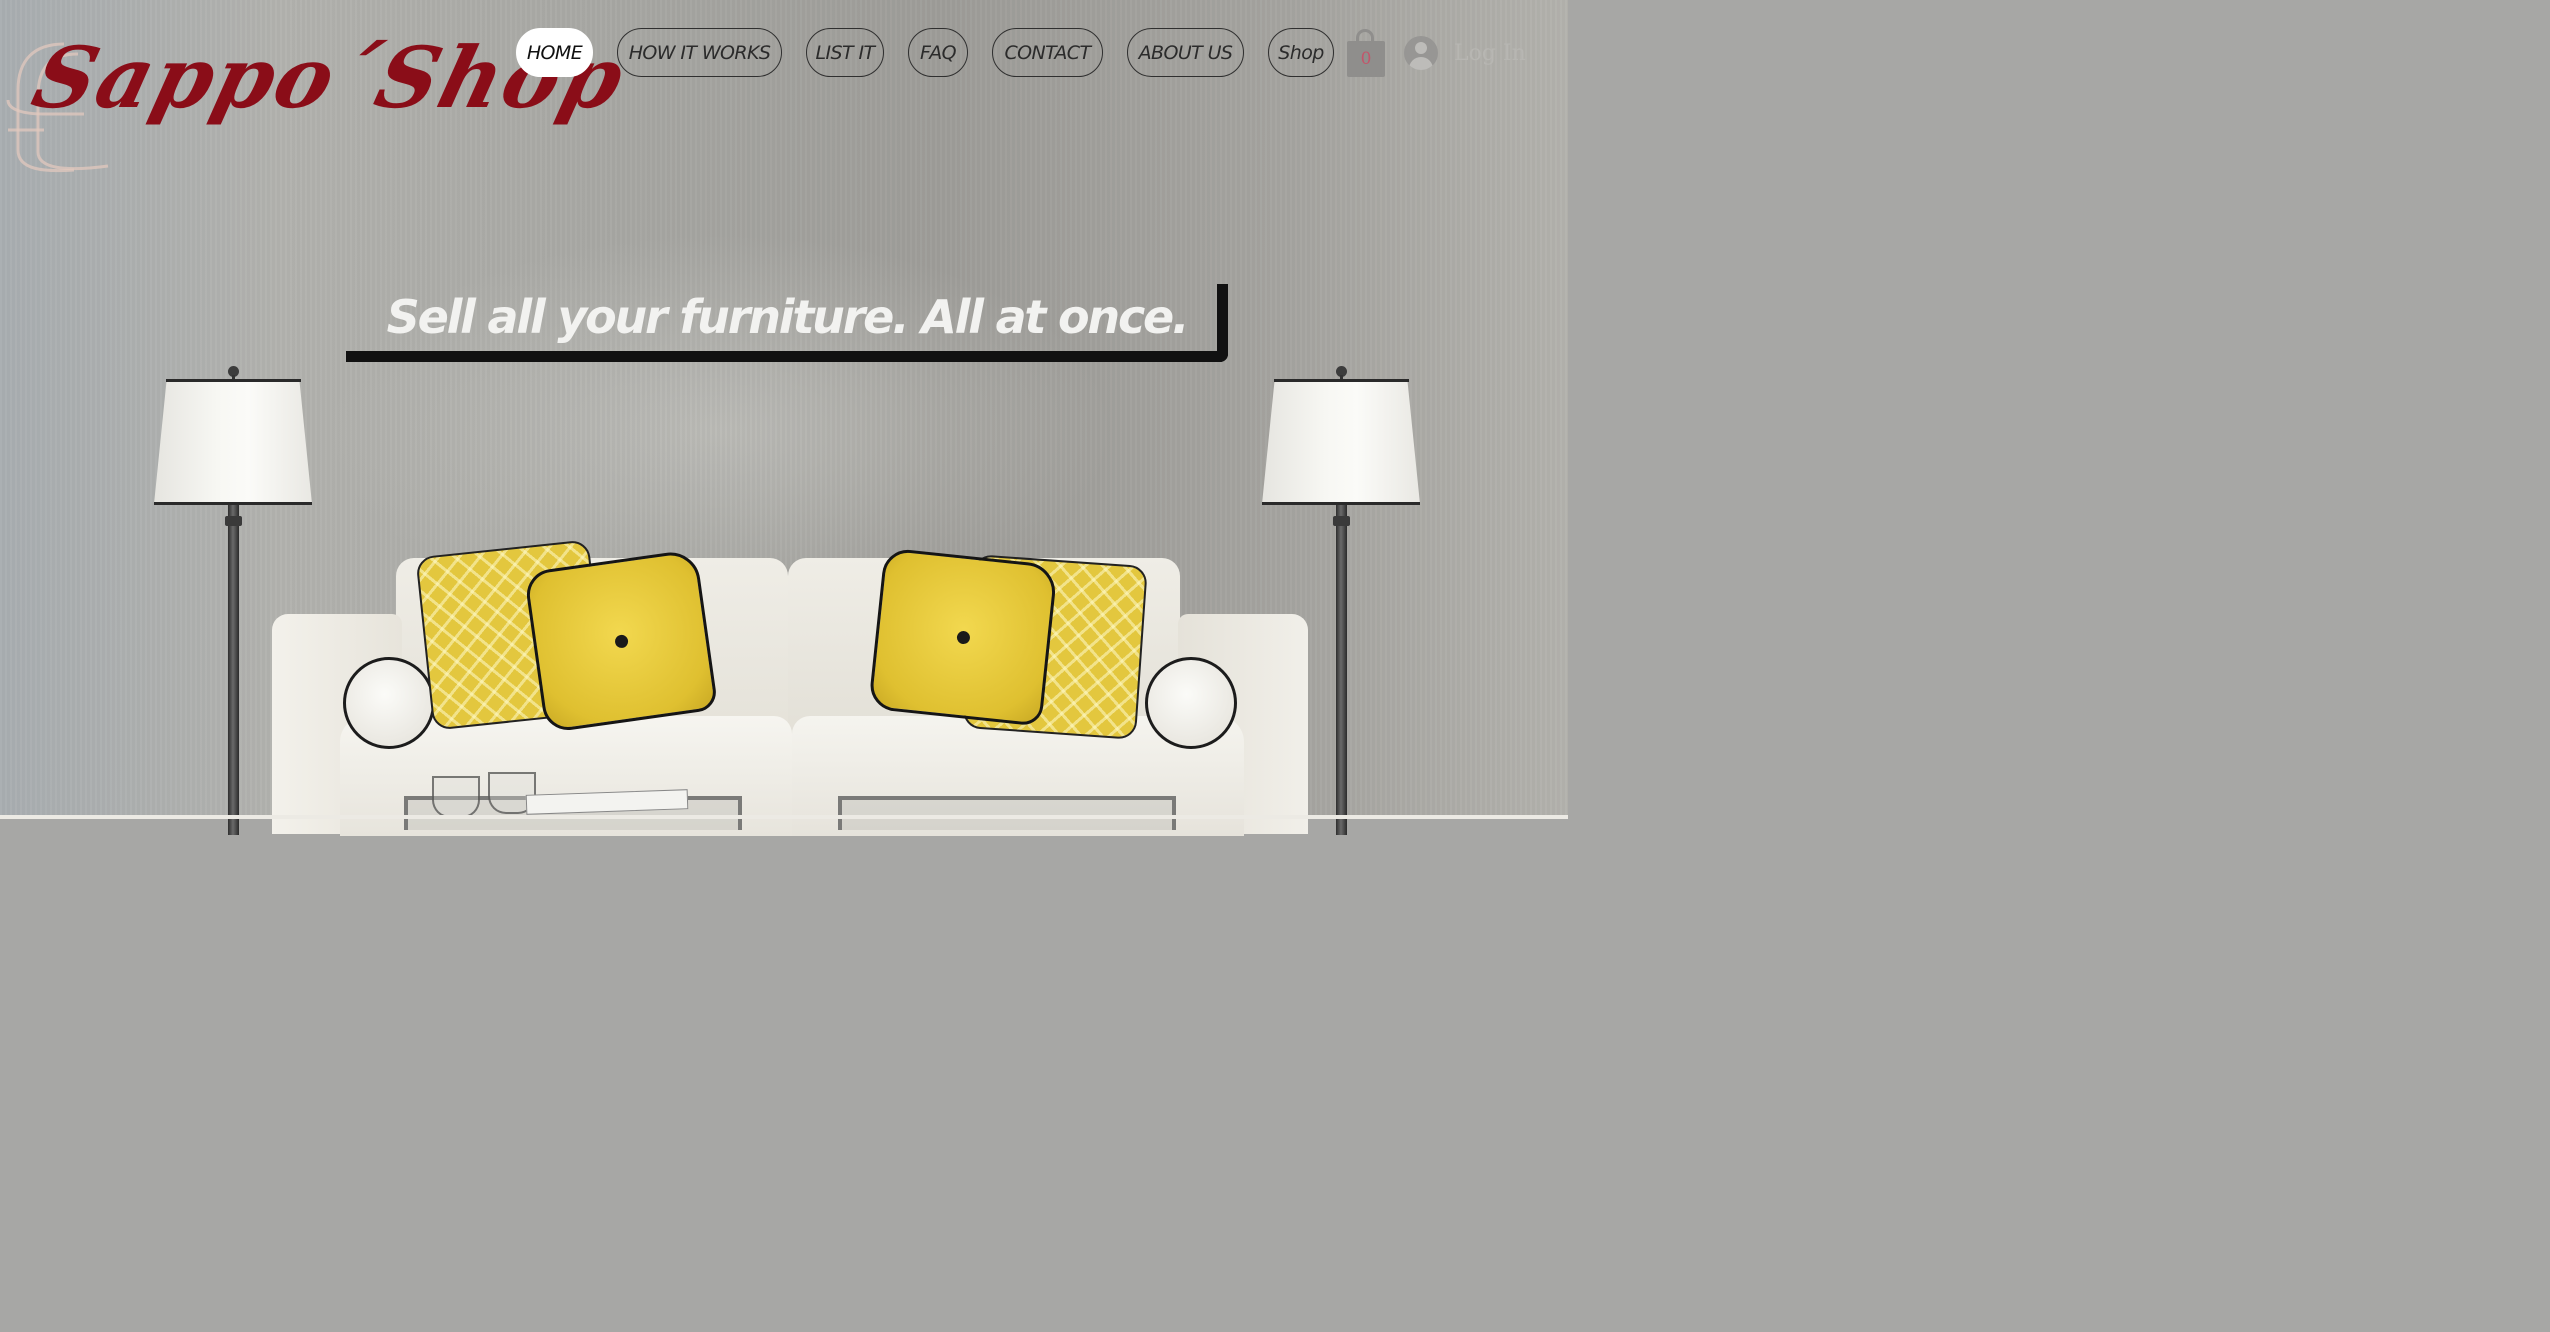 This screenshot has height=1332, width=2550. What do you see at coordinates (389, 703) in the screenshot?
I see `bolster-pillow-left` at bounding box center [389, 703].